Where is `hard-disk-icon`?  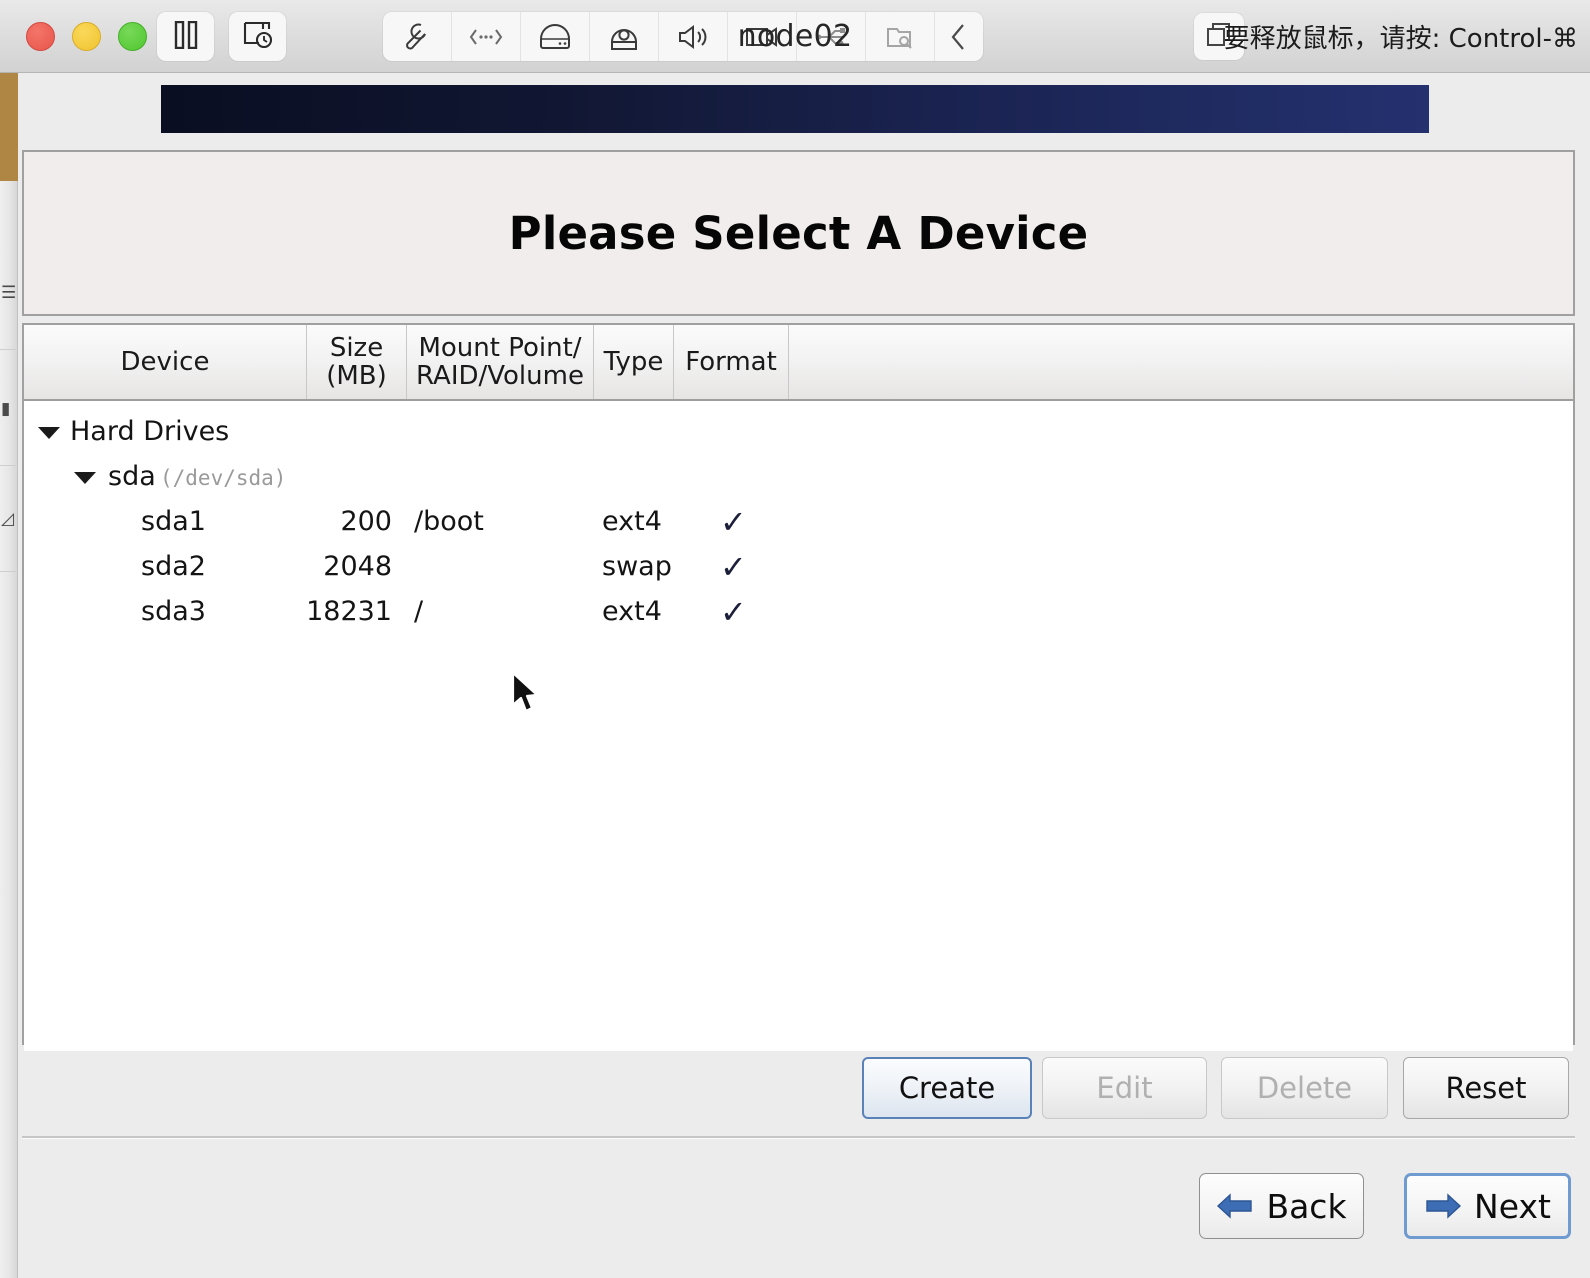
hard-disk-icon is located at coordinates (555, 36).